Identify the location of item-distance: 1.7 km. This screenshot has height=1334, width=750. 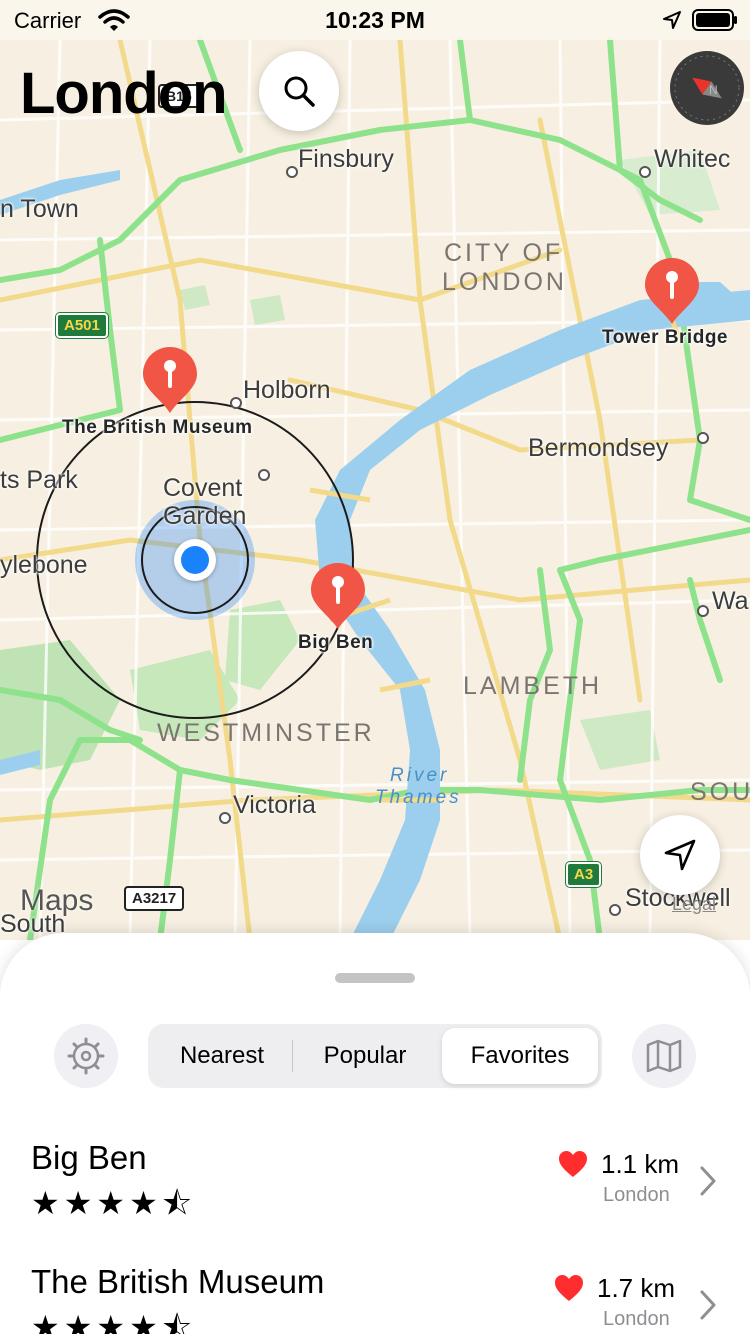
(636, 1288).